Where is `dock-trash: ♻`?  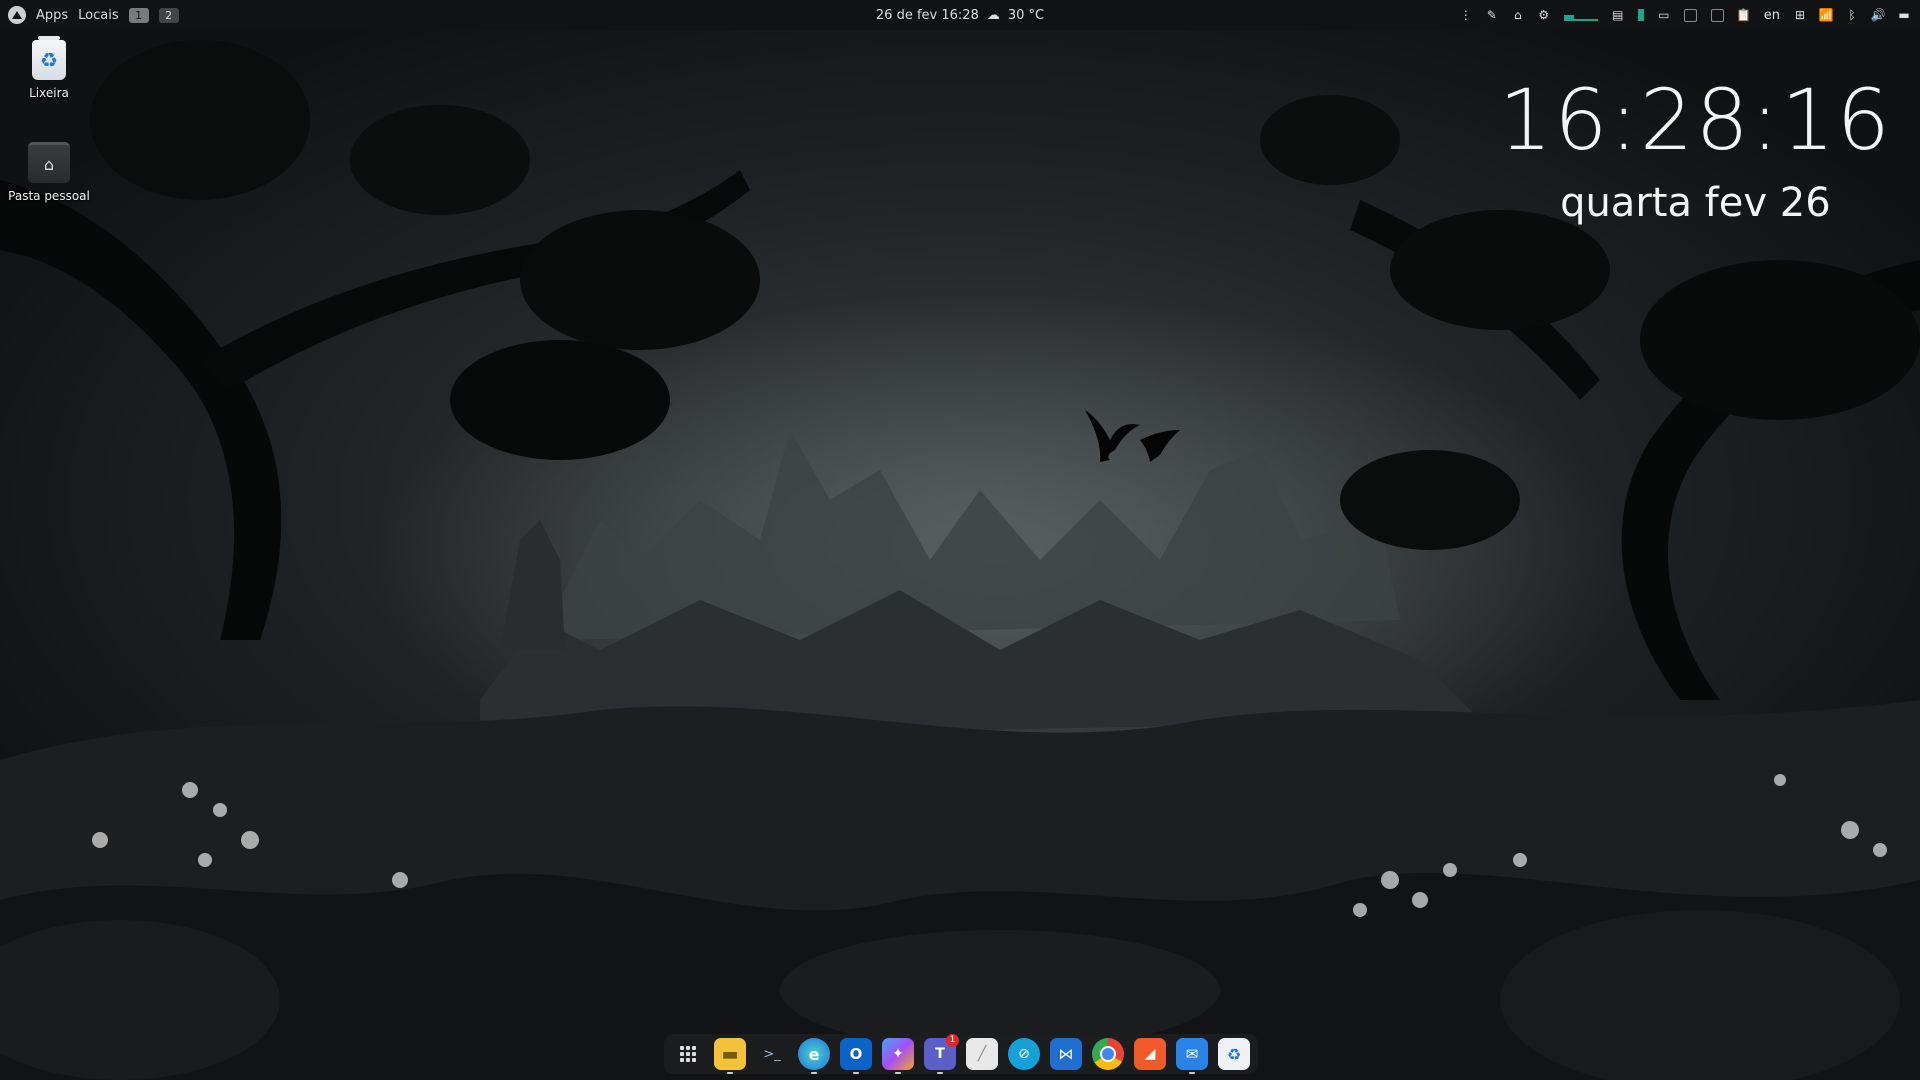
dock-trash: ♻ is located at coordinates (1234, 1054).